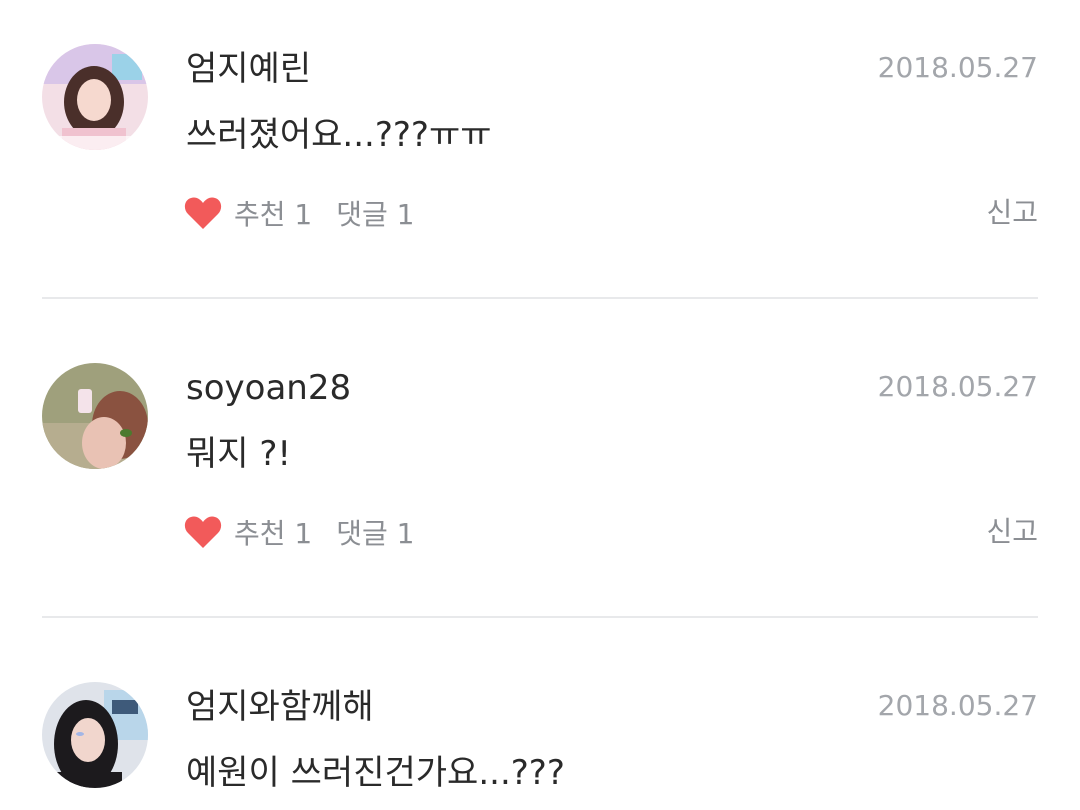  What do you see at coordinates (268, 388) in the screenshot?
I see `username: soyoan28` at bounding box center [268, 388].